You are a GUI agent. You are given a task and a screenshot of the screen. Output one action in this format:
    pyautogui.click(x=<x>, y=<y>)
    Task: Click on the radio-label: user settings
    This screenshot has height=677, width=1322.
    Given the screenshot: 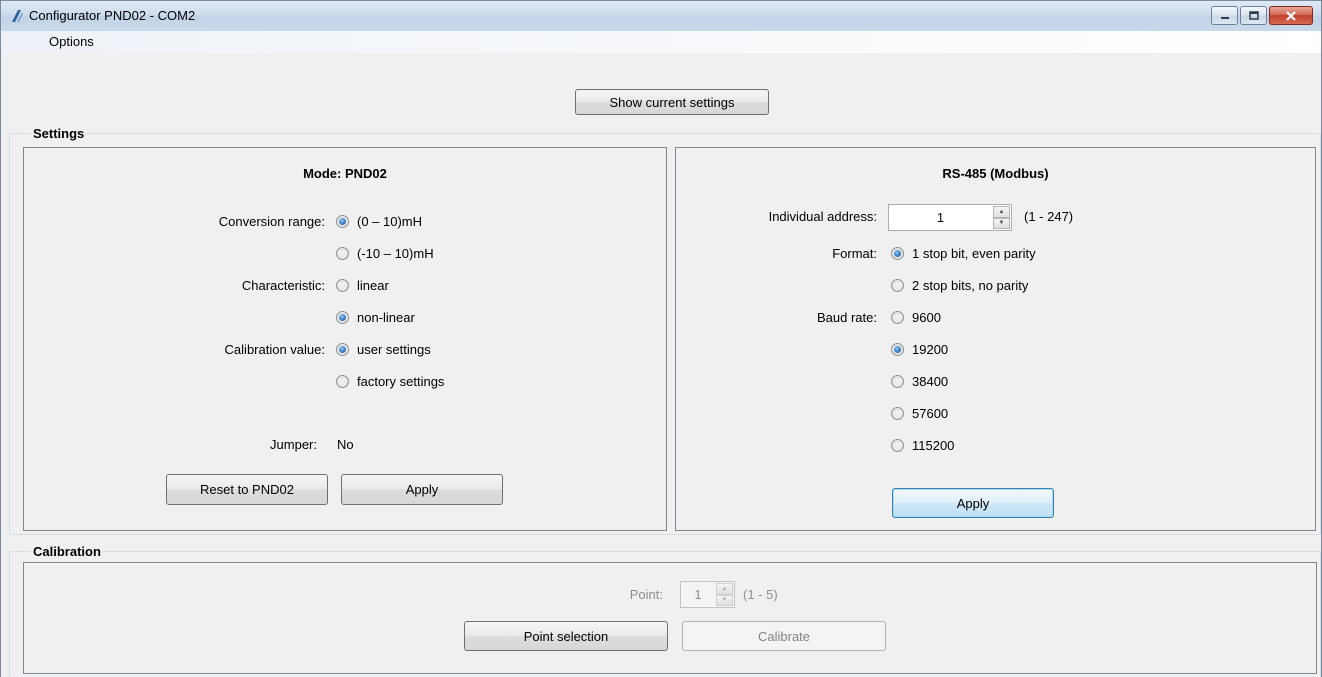 What is the action you would take?
    pyautogui.click(x=394, y=349)
    